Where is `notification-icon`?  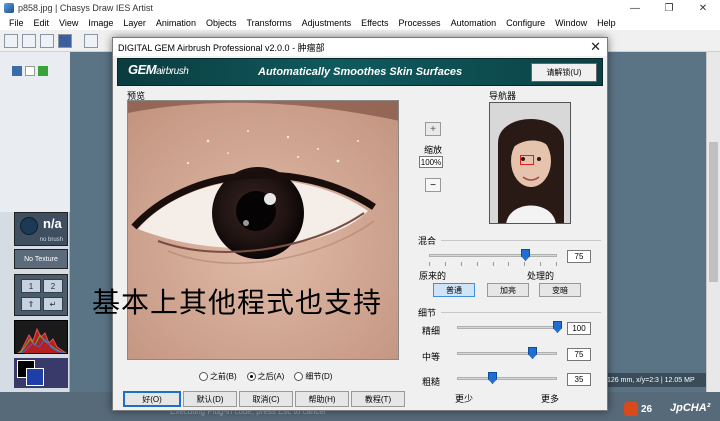 notification-icon is located at coordinates (631, 409).